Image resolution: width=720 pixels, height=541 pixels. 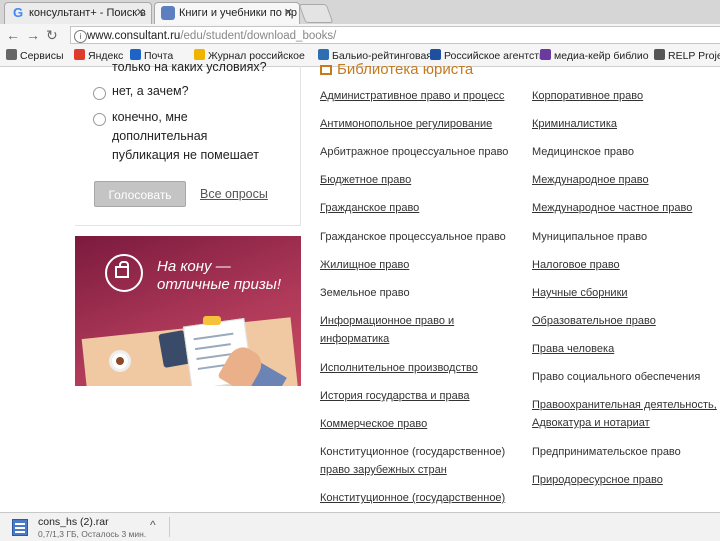 What do you see at coordinates (616, 377) in the screenshot?
I see `library-link: Право социального обеспечения` at bounding box center [616, 377].